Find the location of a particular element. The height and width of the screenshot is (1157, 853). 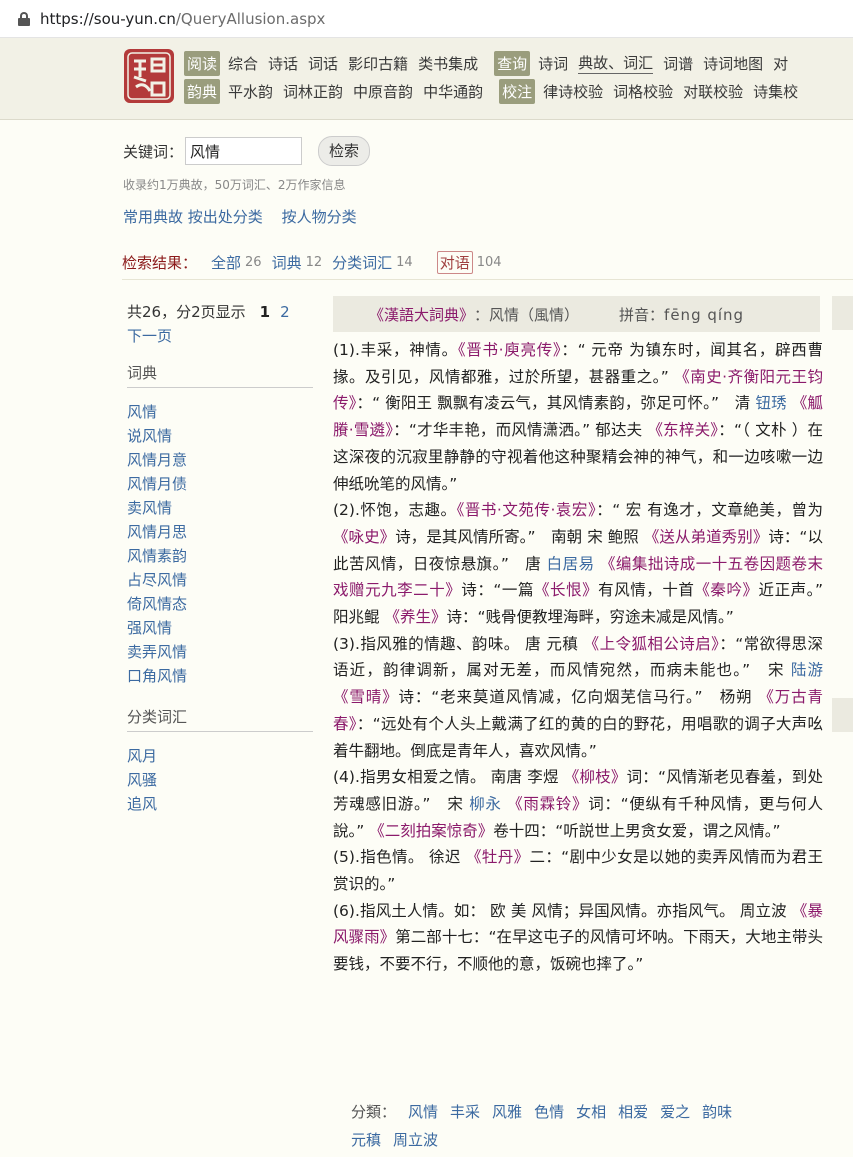

book-link: 《送从弟道秀别》 is located at coordinates (706, 537).